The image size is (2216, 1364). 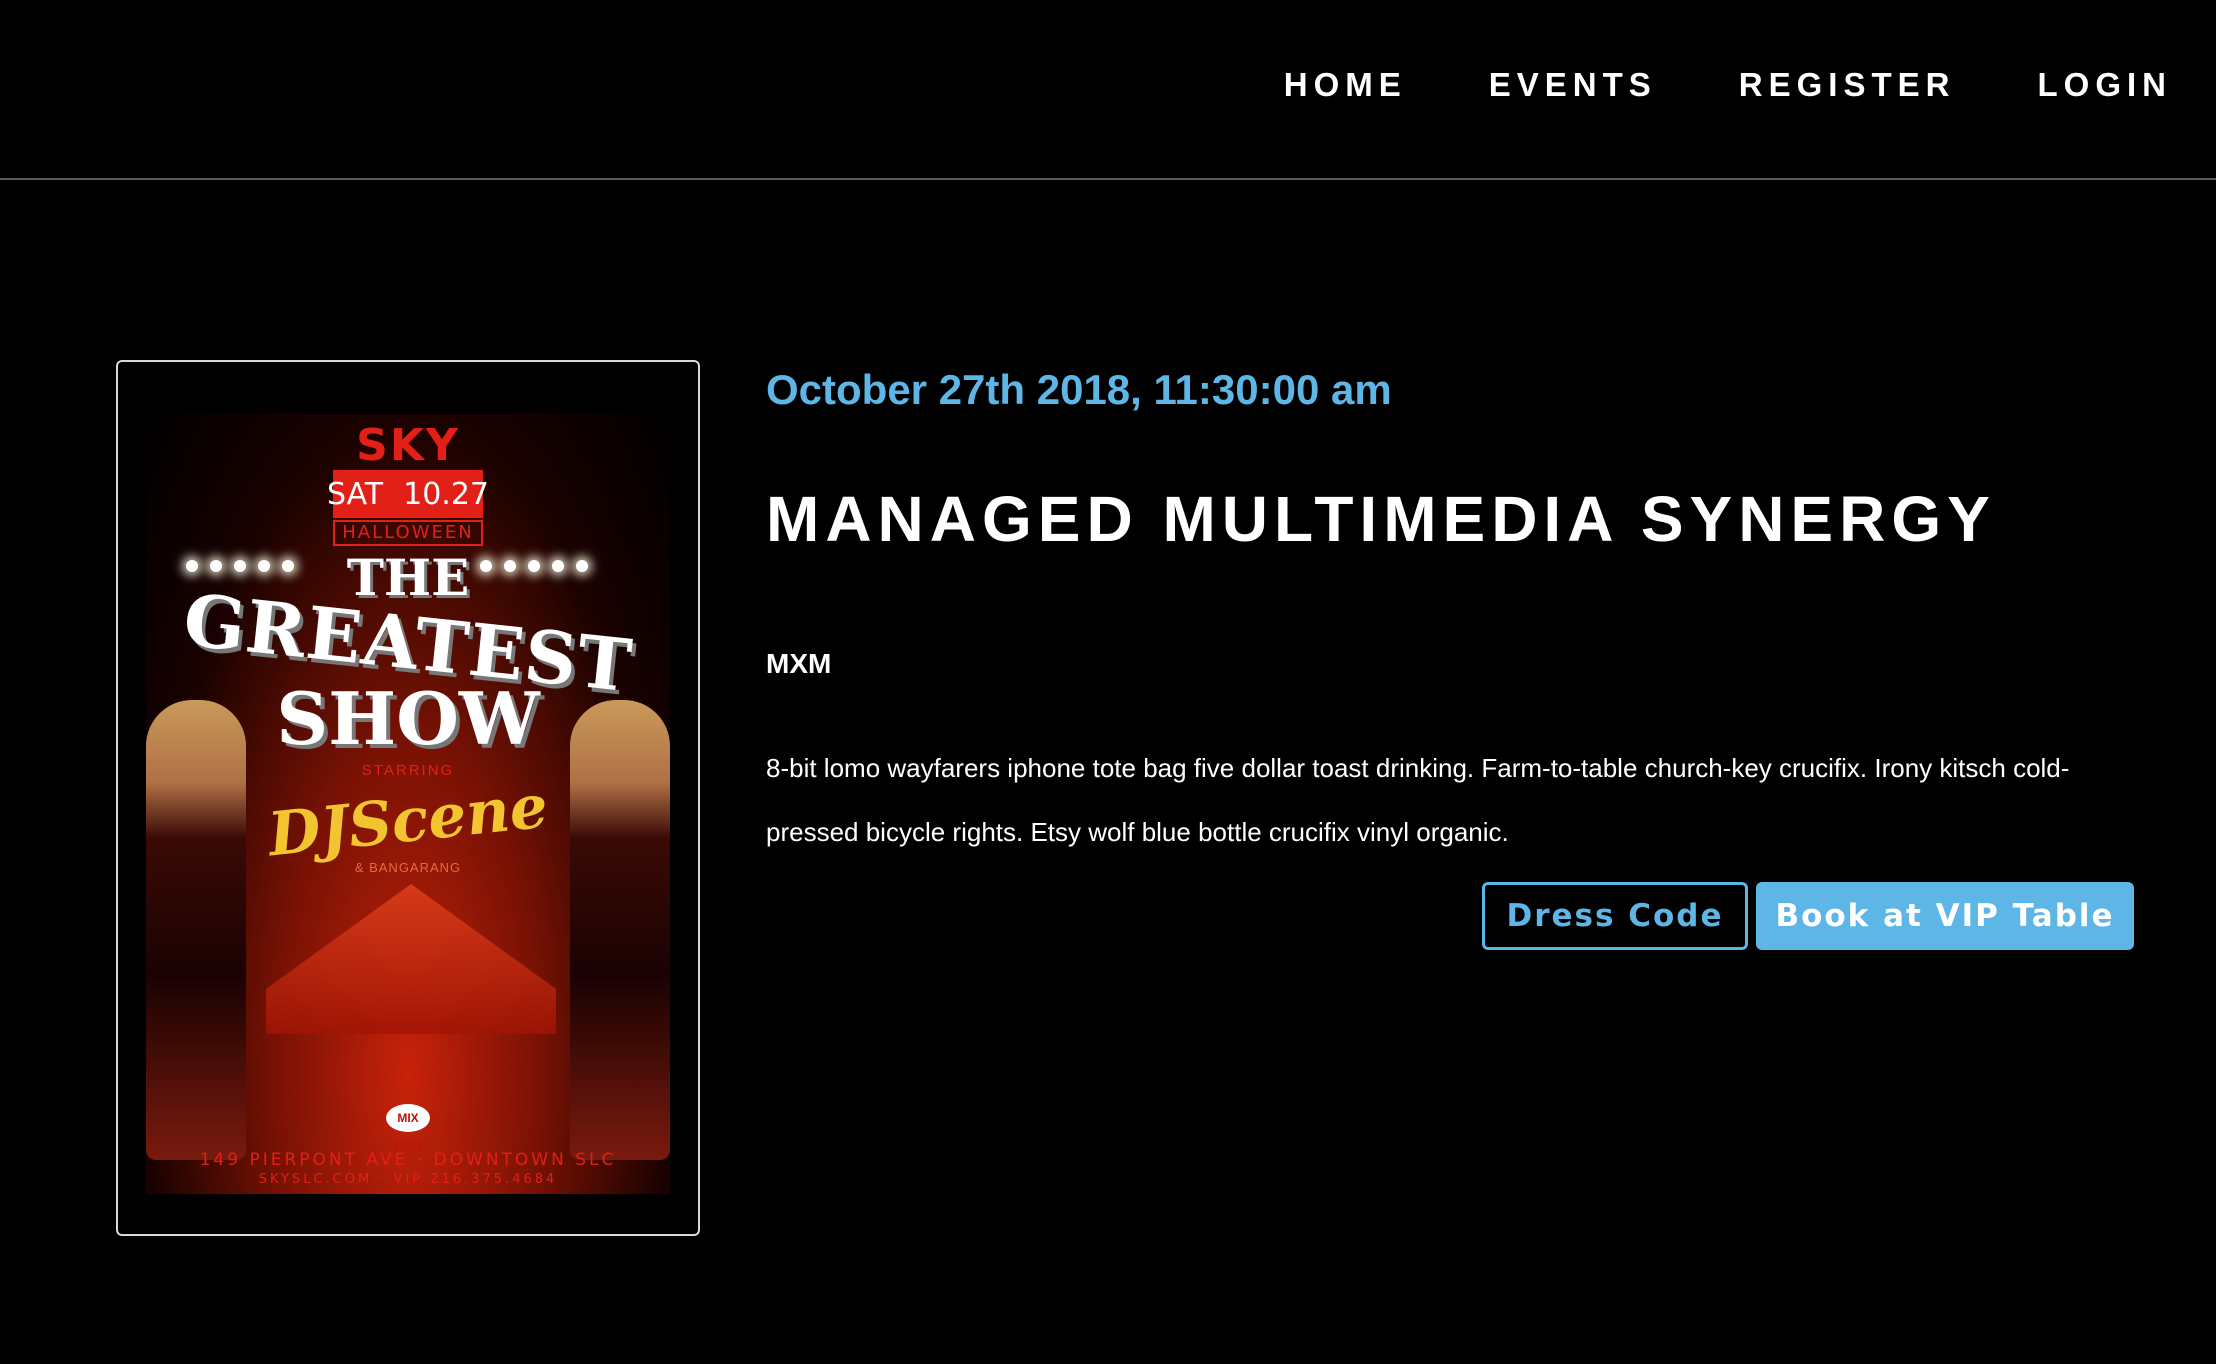 What do you see at coordinates (1381, 519) in the screenshot?
I see `event-title: MANAGED MULTIMEDIA SYNERGY` at bounding box center [1381, 519].